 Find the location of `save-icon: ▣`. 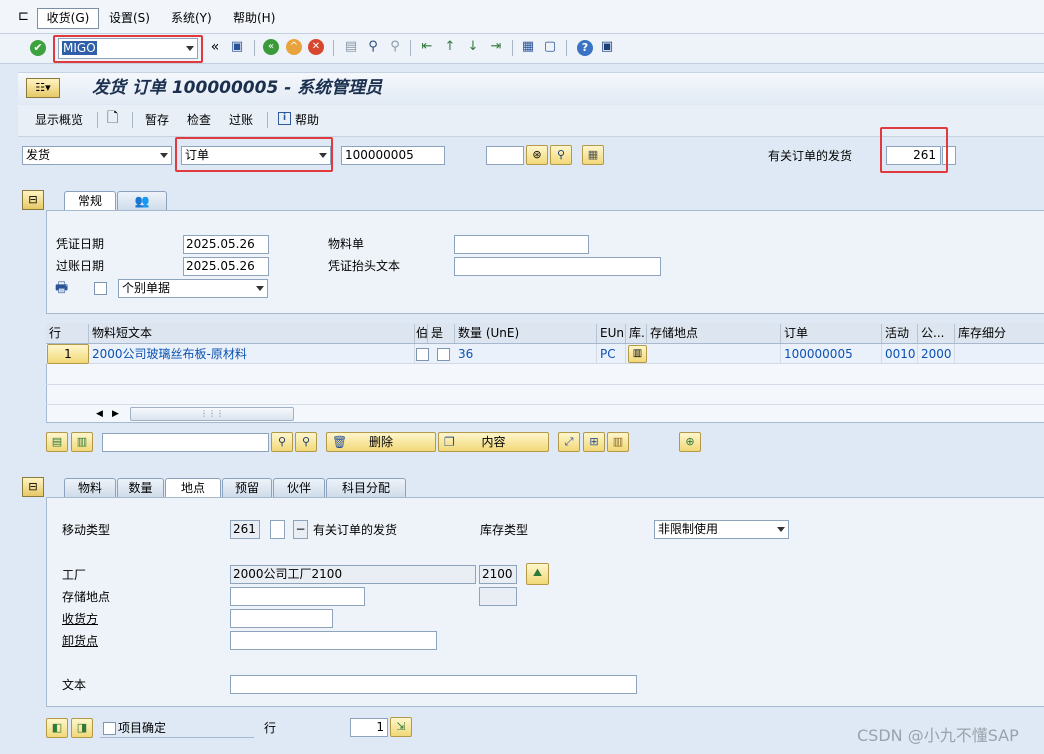

save-icon: ▣ is located at coordinates (237, 47).